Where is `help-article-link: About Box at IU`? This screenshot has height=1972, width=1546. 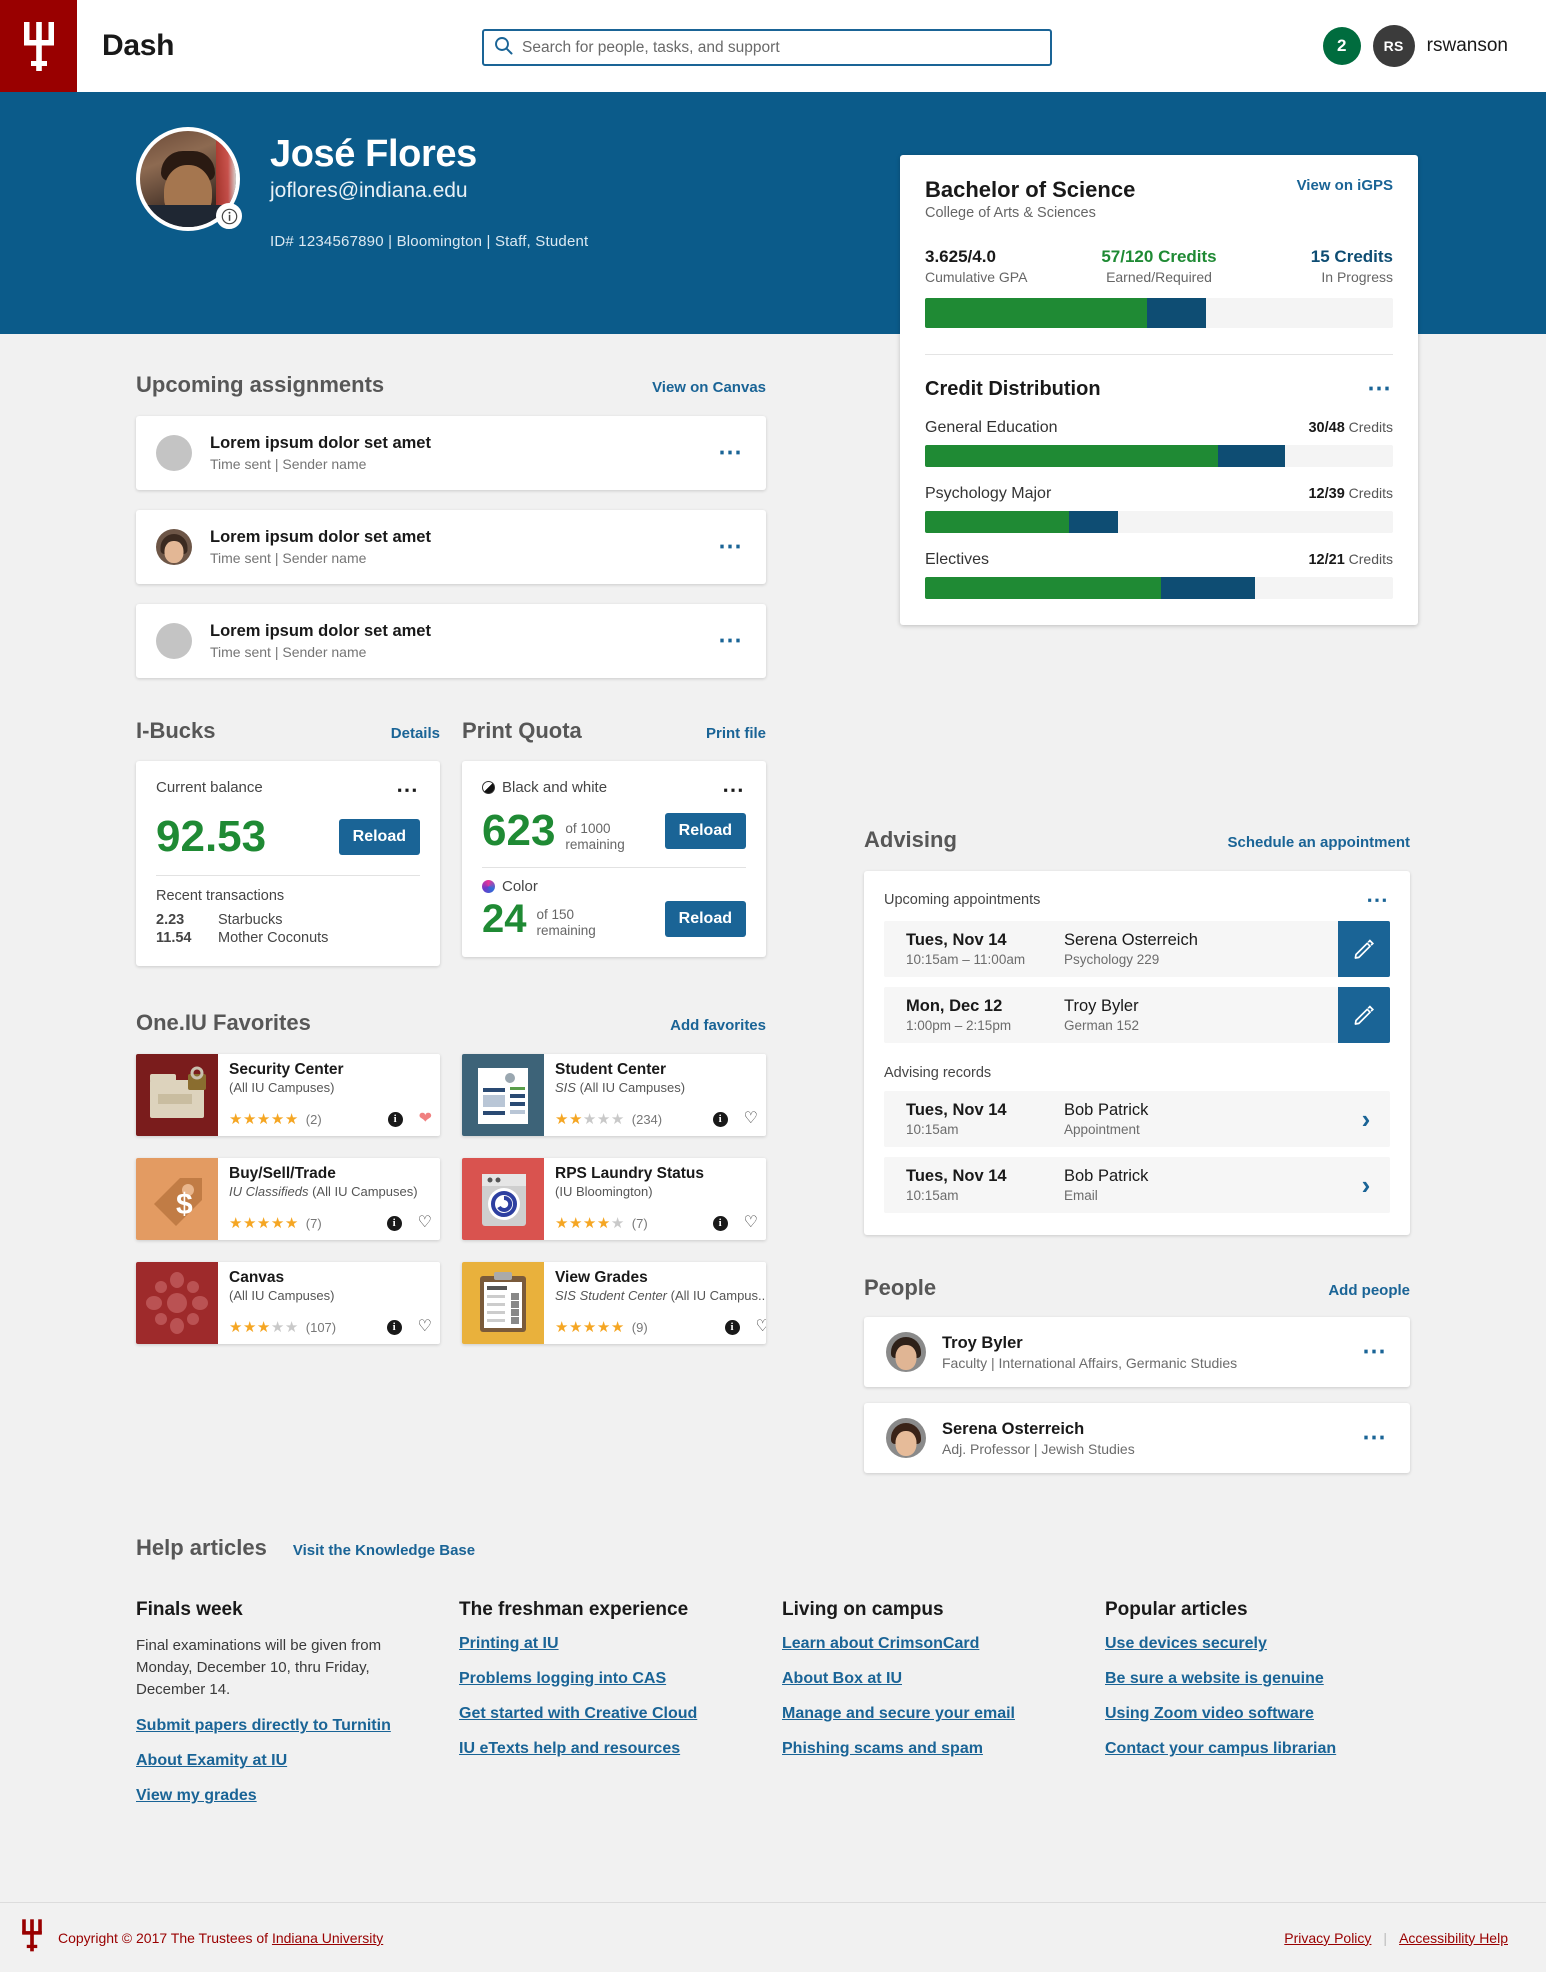 help-article-link: About Box at IU is located at coordinates (925, 1679).